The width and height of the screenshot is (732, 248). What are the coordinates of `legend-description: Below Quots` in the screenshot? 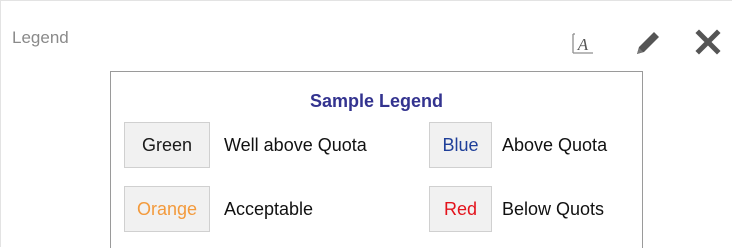 It's located at (553, 209).